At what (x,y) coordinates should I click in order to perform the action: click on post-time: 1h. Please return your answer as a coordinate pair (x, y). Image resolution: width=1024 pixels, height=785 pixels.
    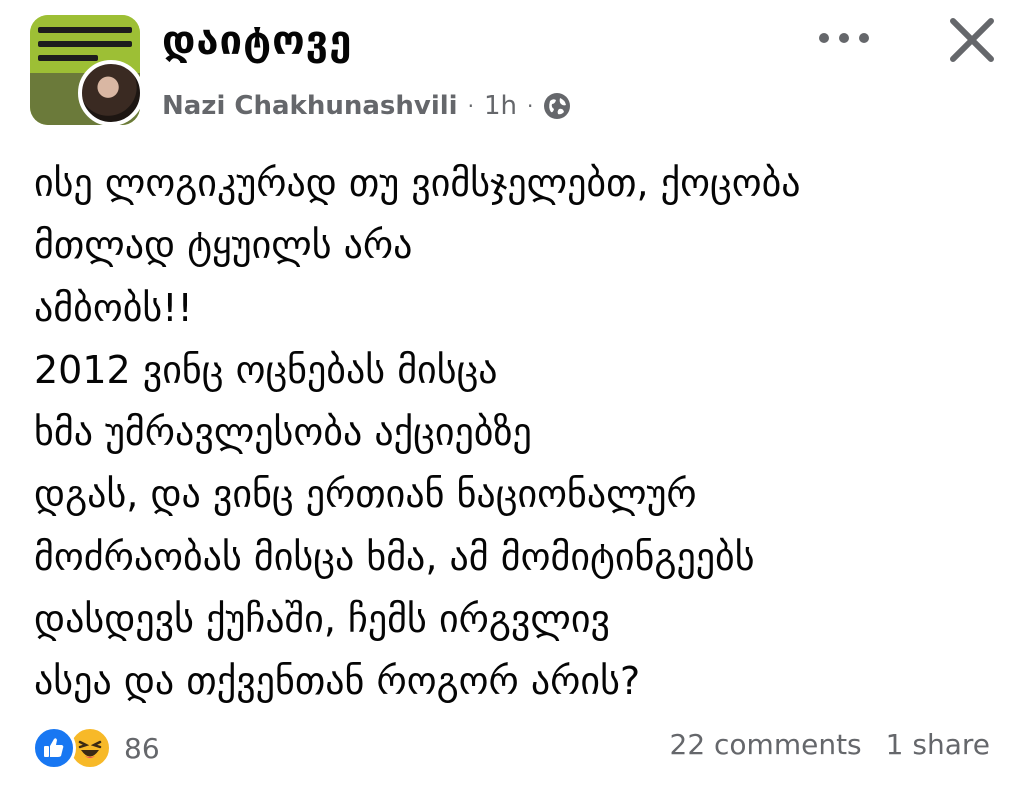
    Looking at the image, I should click on (500, 106).